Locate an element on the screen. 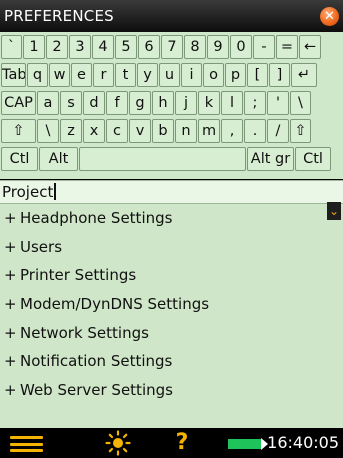 This screenshot has width=343, height=458. key-v: v is located at coordinates (140, 131).